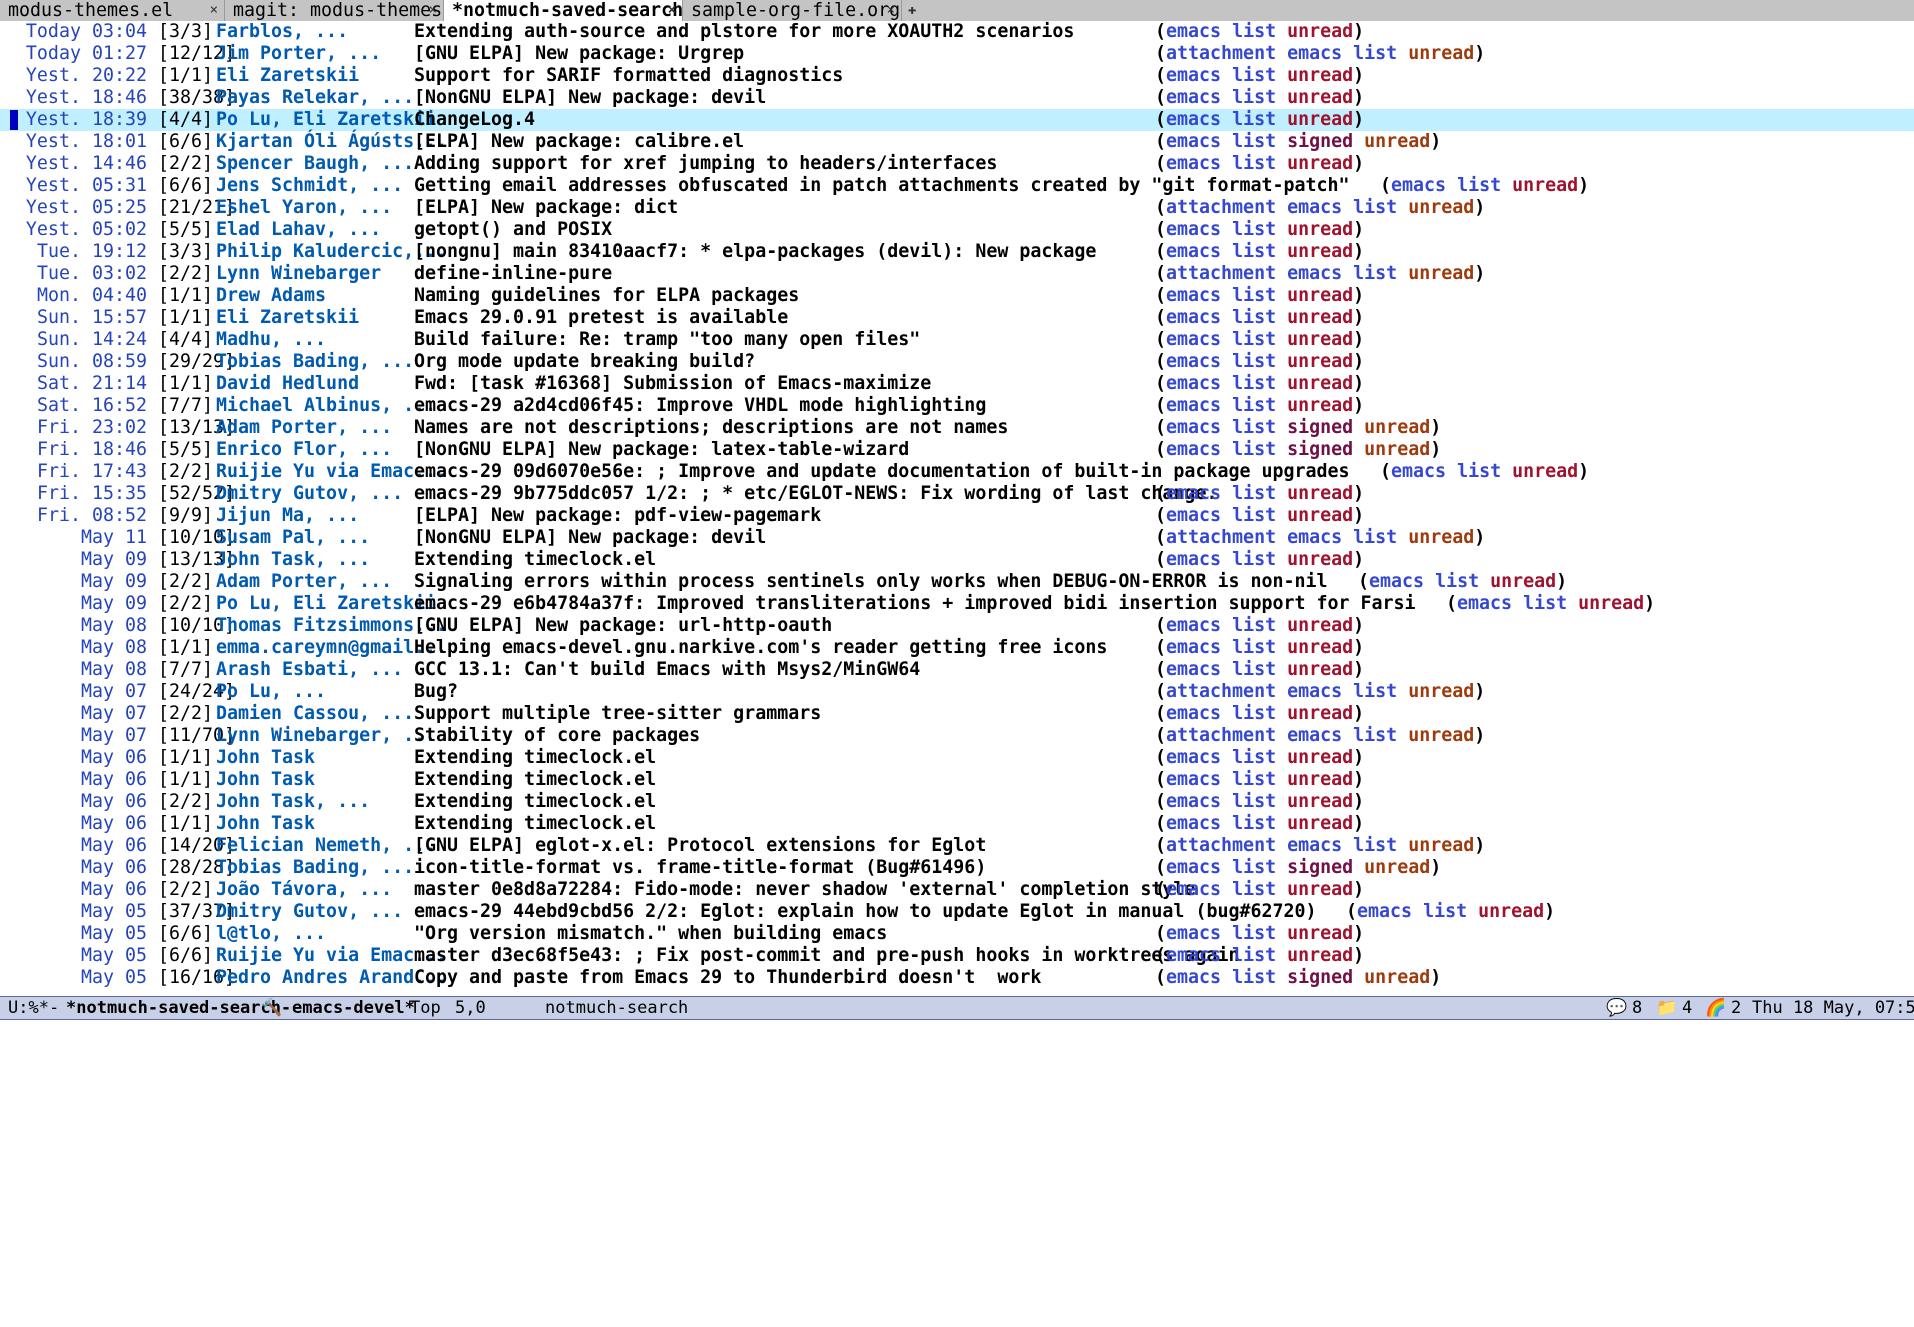 The image size is (1914, 1327). What do you see at coordinates (112, 10) in the screenshot?
I see `tab-0: modus-themes.el ×` at bounding box center [112, 10].